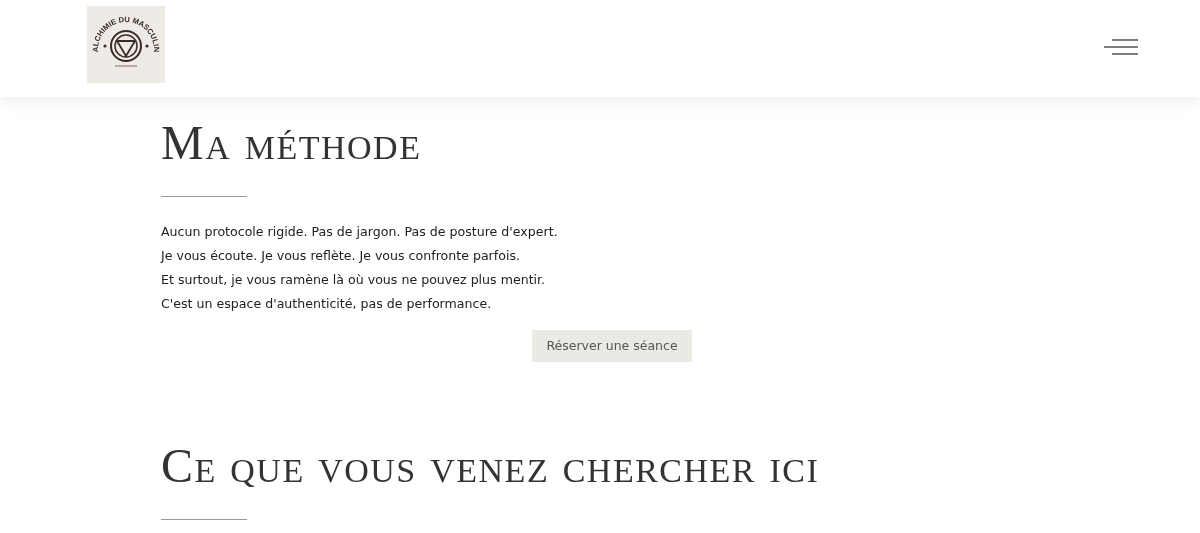 Image resolution: width=1200 pixels, height=533 pixels. I want to click on body-text: Et surtout, je vous ramène là où vous ne pouvez plus mentir., so click(354, 279).